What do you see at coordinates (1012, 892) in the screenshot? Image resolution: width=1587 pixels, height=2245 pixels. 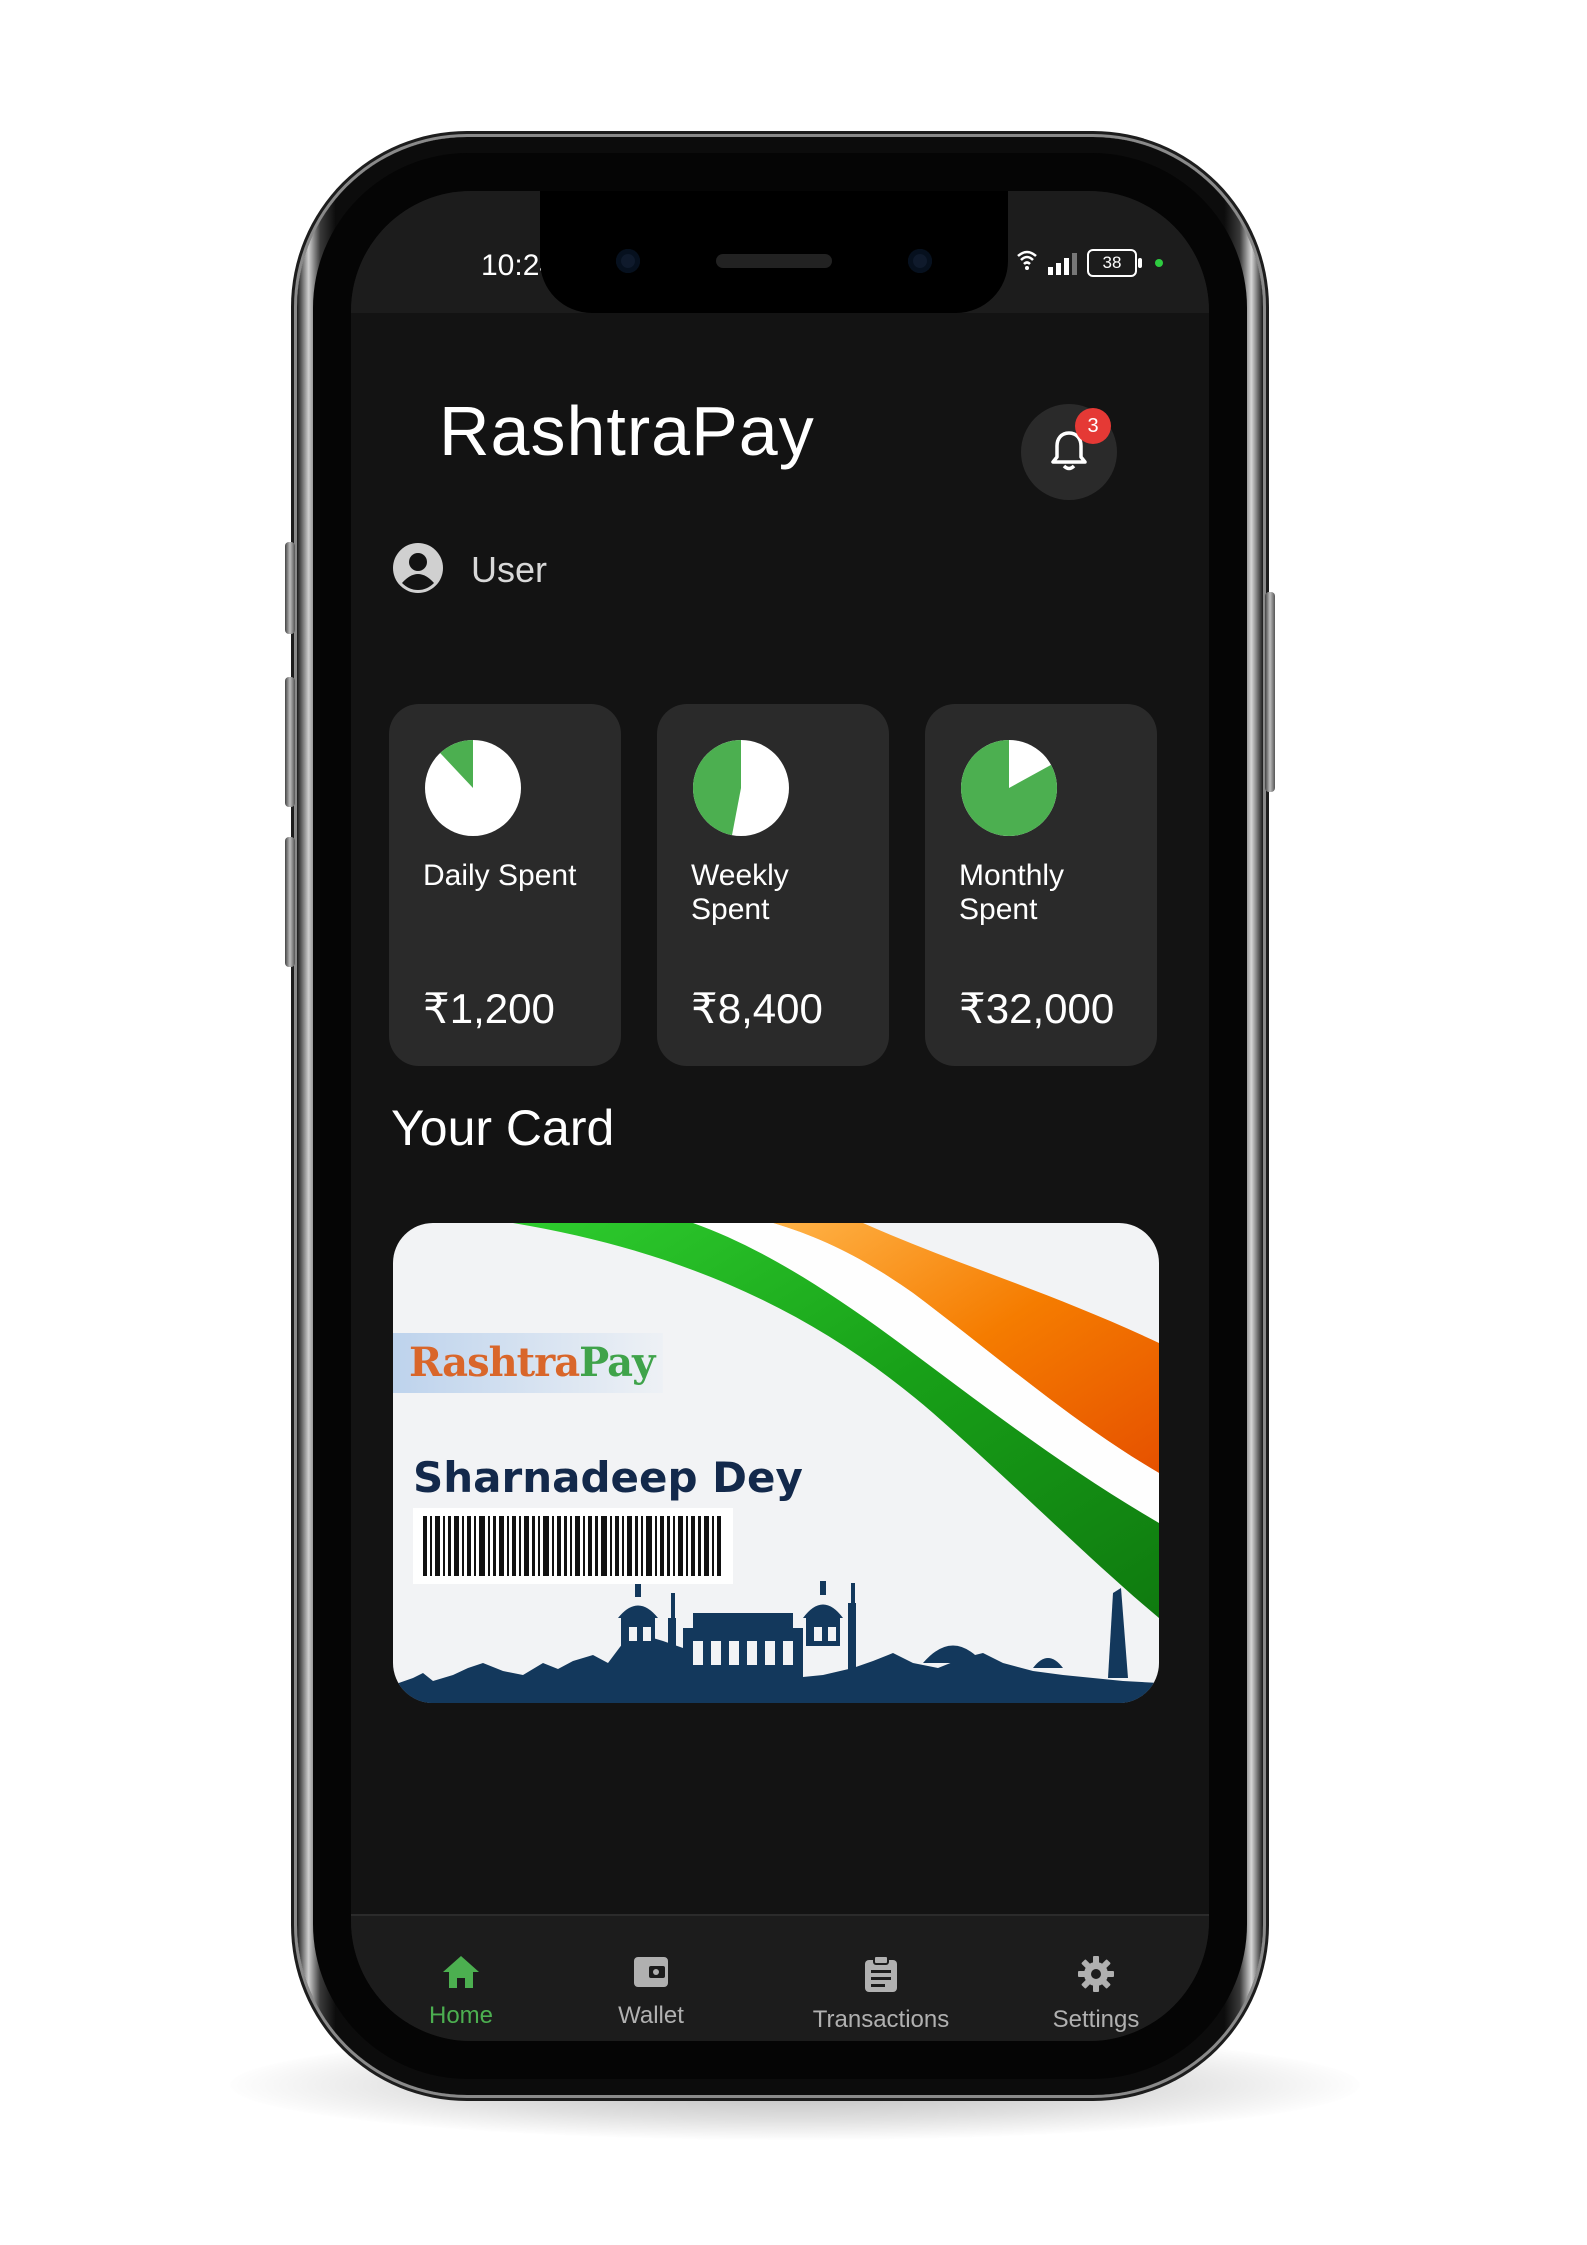 I see `monthly-spent-label: Monthly Spent` at bounding box center [1012, 892].